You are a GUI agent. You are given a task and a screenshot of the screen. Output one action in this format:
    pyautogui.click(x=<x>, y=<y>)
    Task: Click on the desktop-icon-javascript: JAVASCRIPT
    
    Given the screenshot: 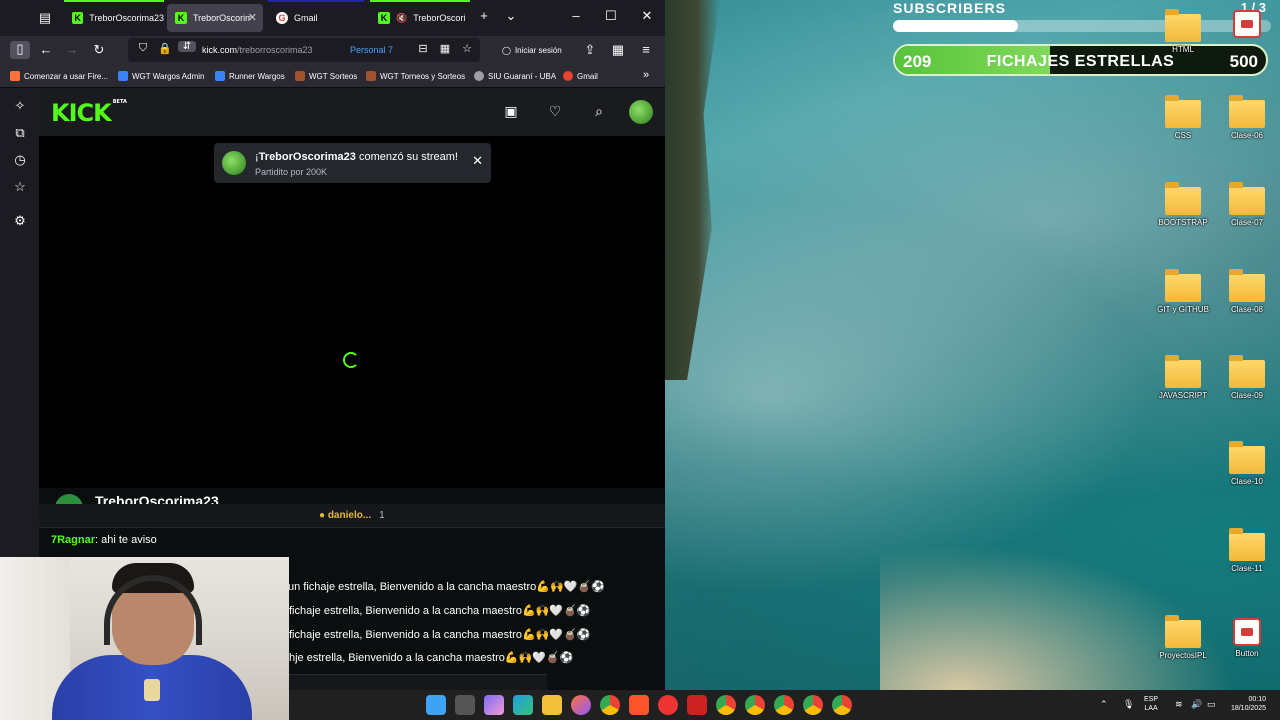 What is the action you would take?
    pyautogui.click(x=1183, y=377)
    